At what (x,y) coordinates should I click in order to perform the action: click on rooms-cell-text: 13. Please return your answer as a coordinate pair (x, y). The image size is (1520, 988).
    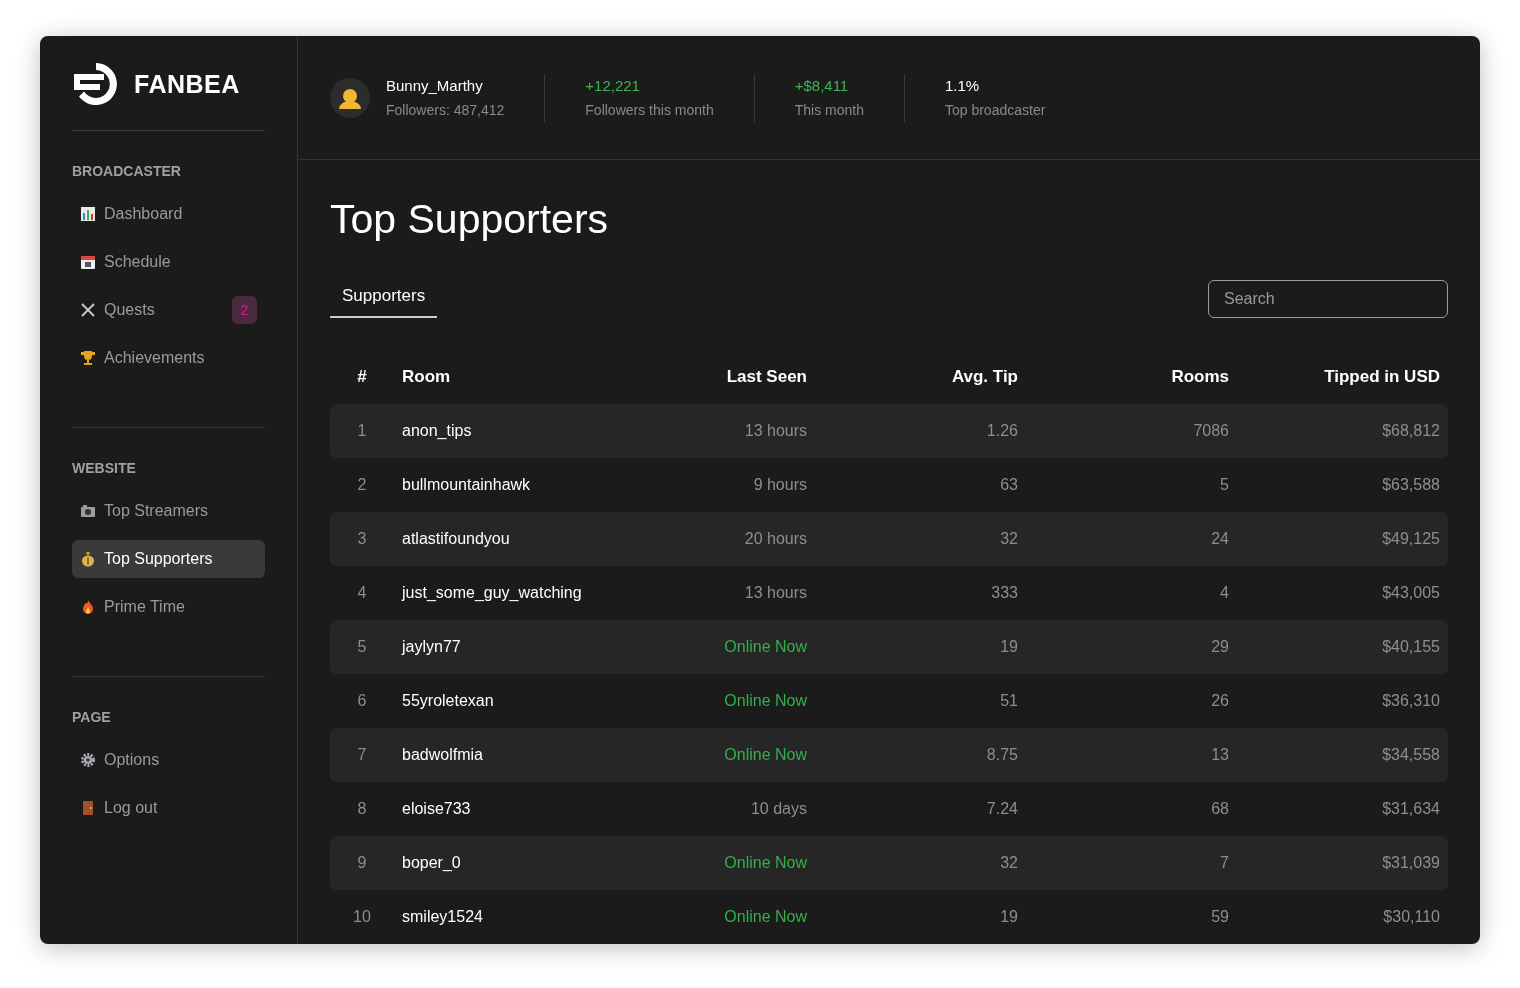
    Looking at the image, I should click on (1219, 755).